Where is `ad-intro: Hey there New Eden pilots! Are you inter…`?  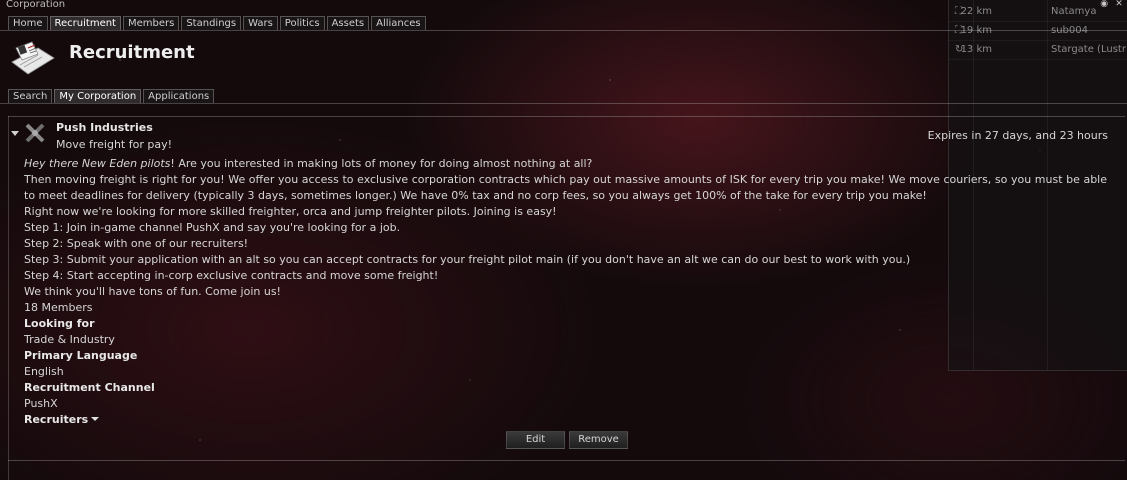 ad-intro: Hey there New Eden pilots! Are you inter… is located at coordinates (565, 164).